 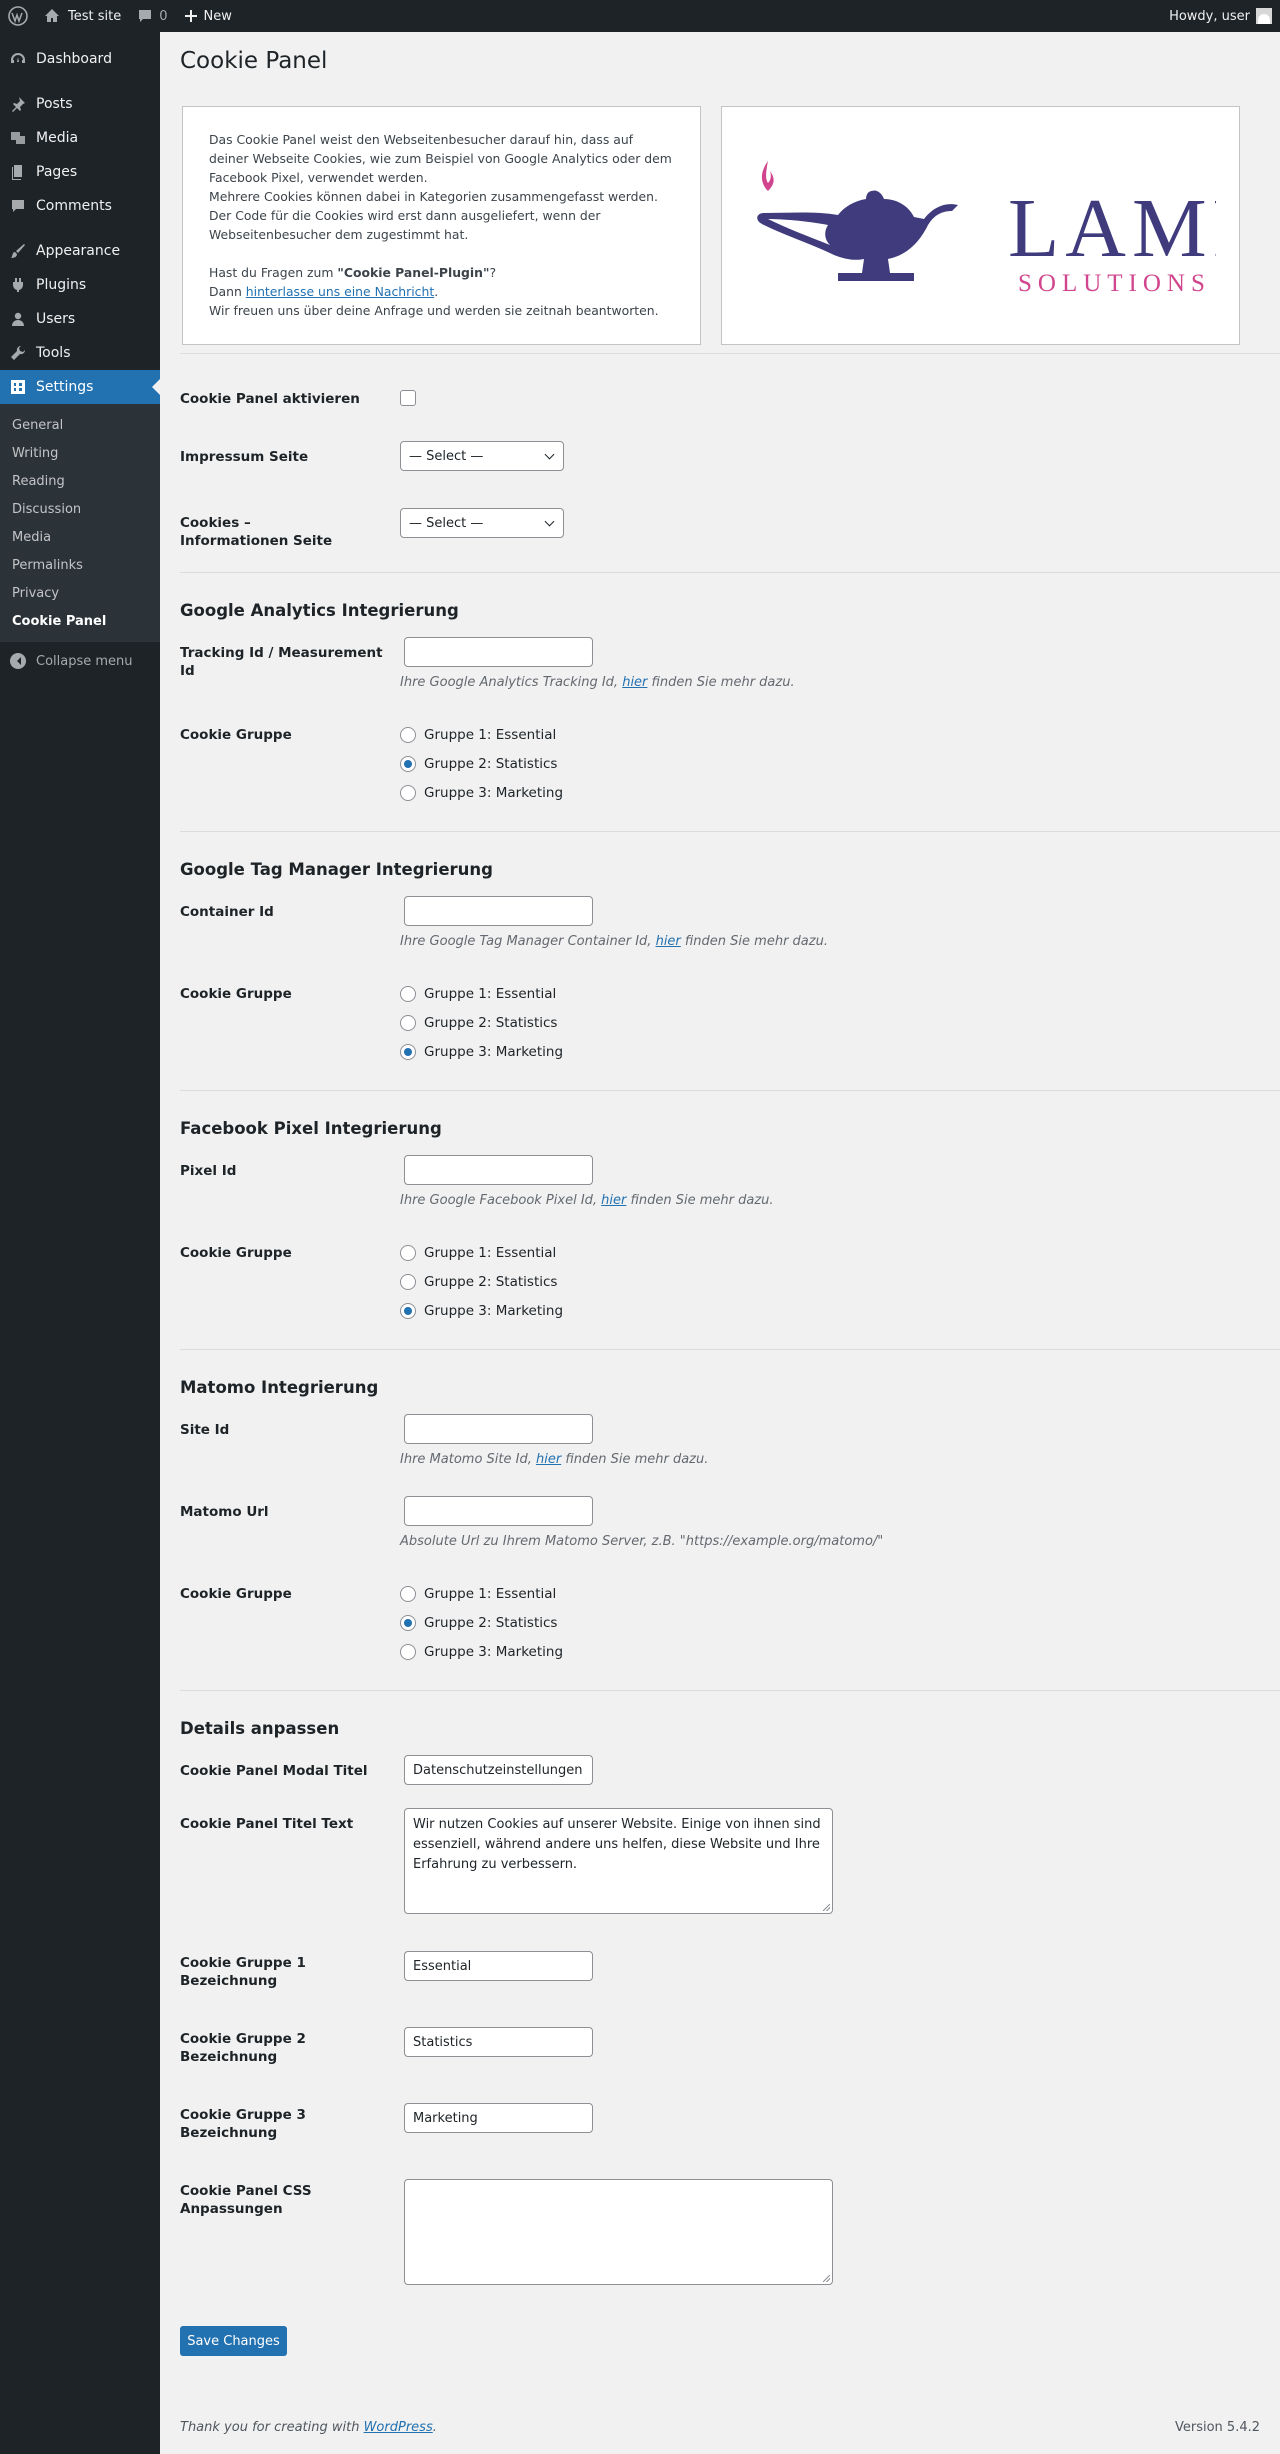 What do you see at coordinates (498, 1770) in the screenshot?
I see `modal-title-input: Datenschutzeinstellungen` at bounding box center [498, 1770].